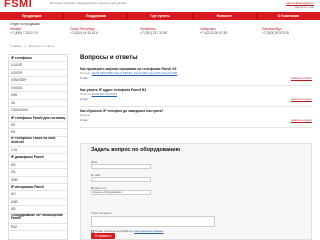 Image resolution: width=320 pixels, height=240 pixels. I want to click on sidebar-item: C400/C600, so click(38, 111).